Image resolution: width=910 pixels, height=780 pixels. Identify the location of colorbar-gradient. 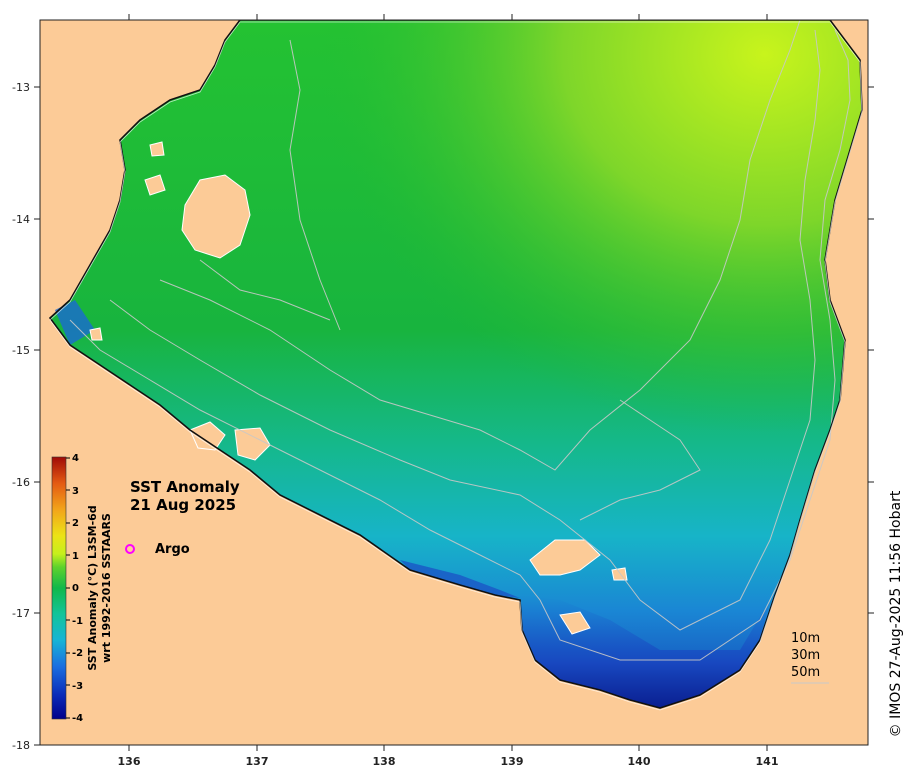
(59, 588).